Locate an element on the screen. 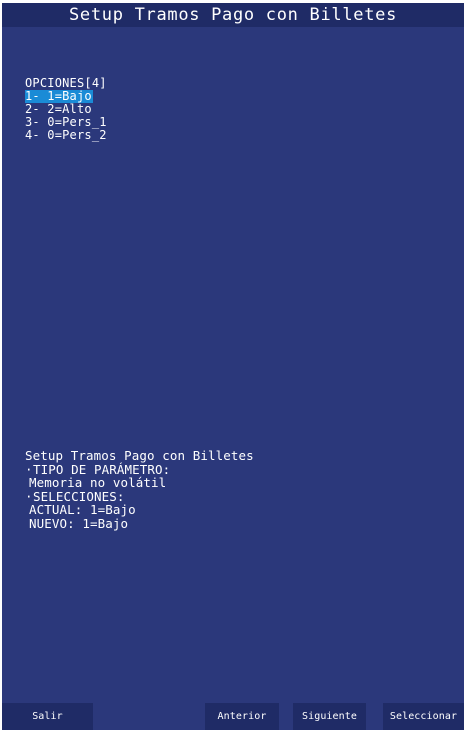 The width and height of the screenshot is (467, 730). info-selections-line: ·SELECCIONES: is located at coordinates (139, 497).